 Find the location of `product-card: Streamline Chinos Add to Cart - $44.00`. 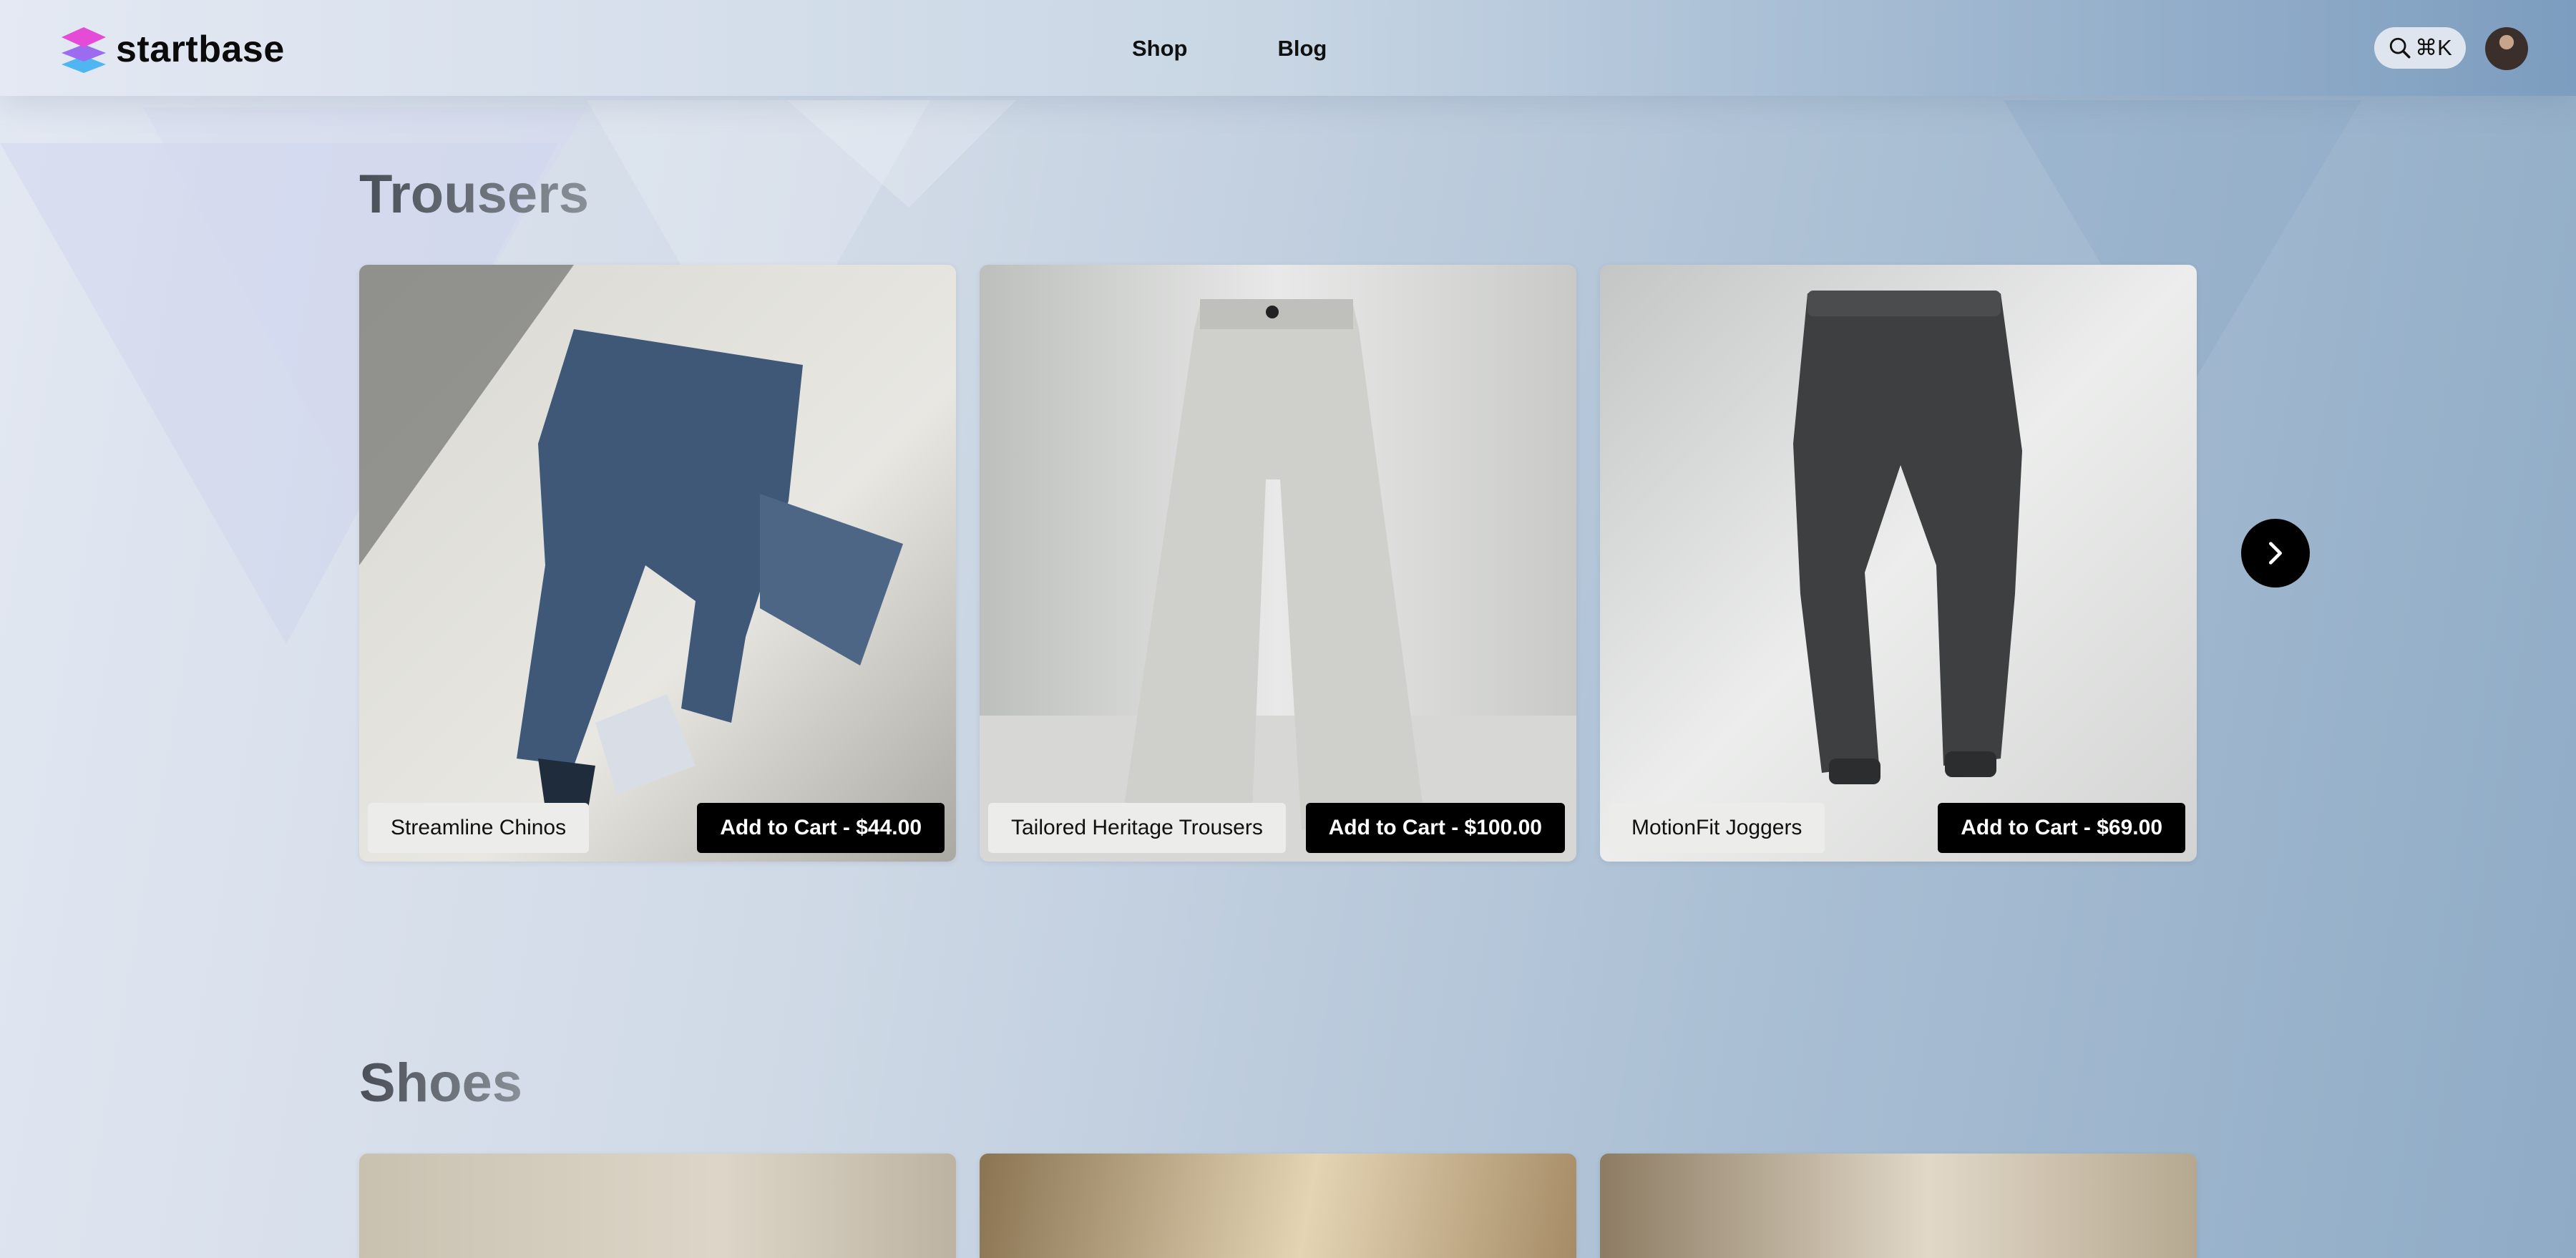

product-card: Streamline Chinos Add to Cart - $44.00 is located at coordinates (657, 563).